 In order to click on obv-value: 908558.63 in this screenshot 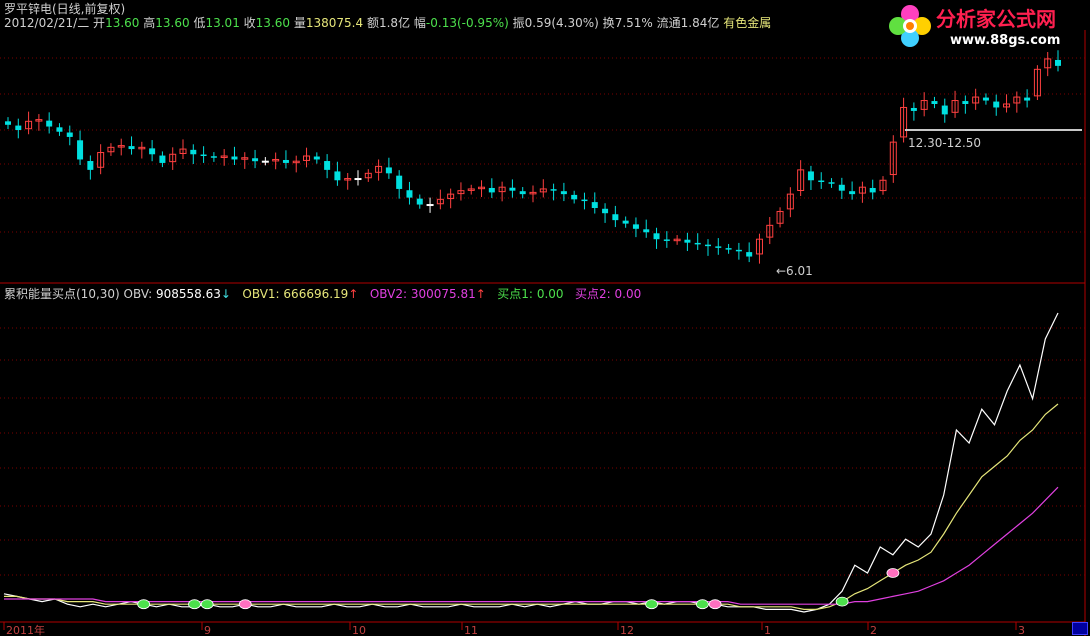, I will do `click(188, 294)`.